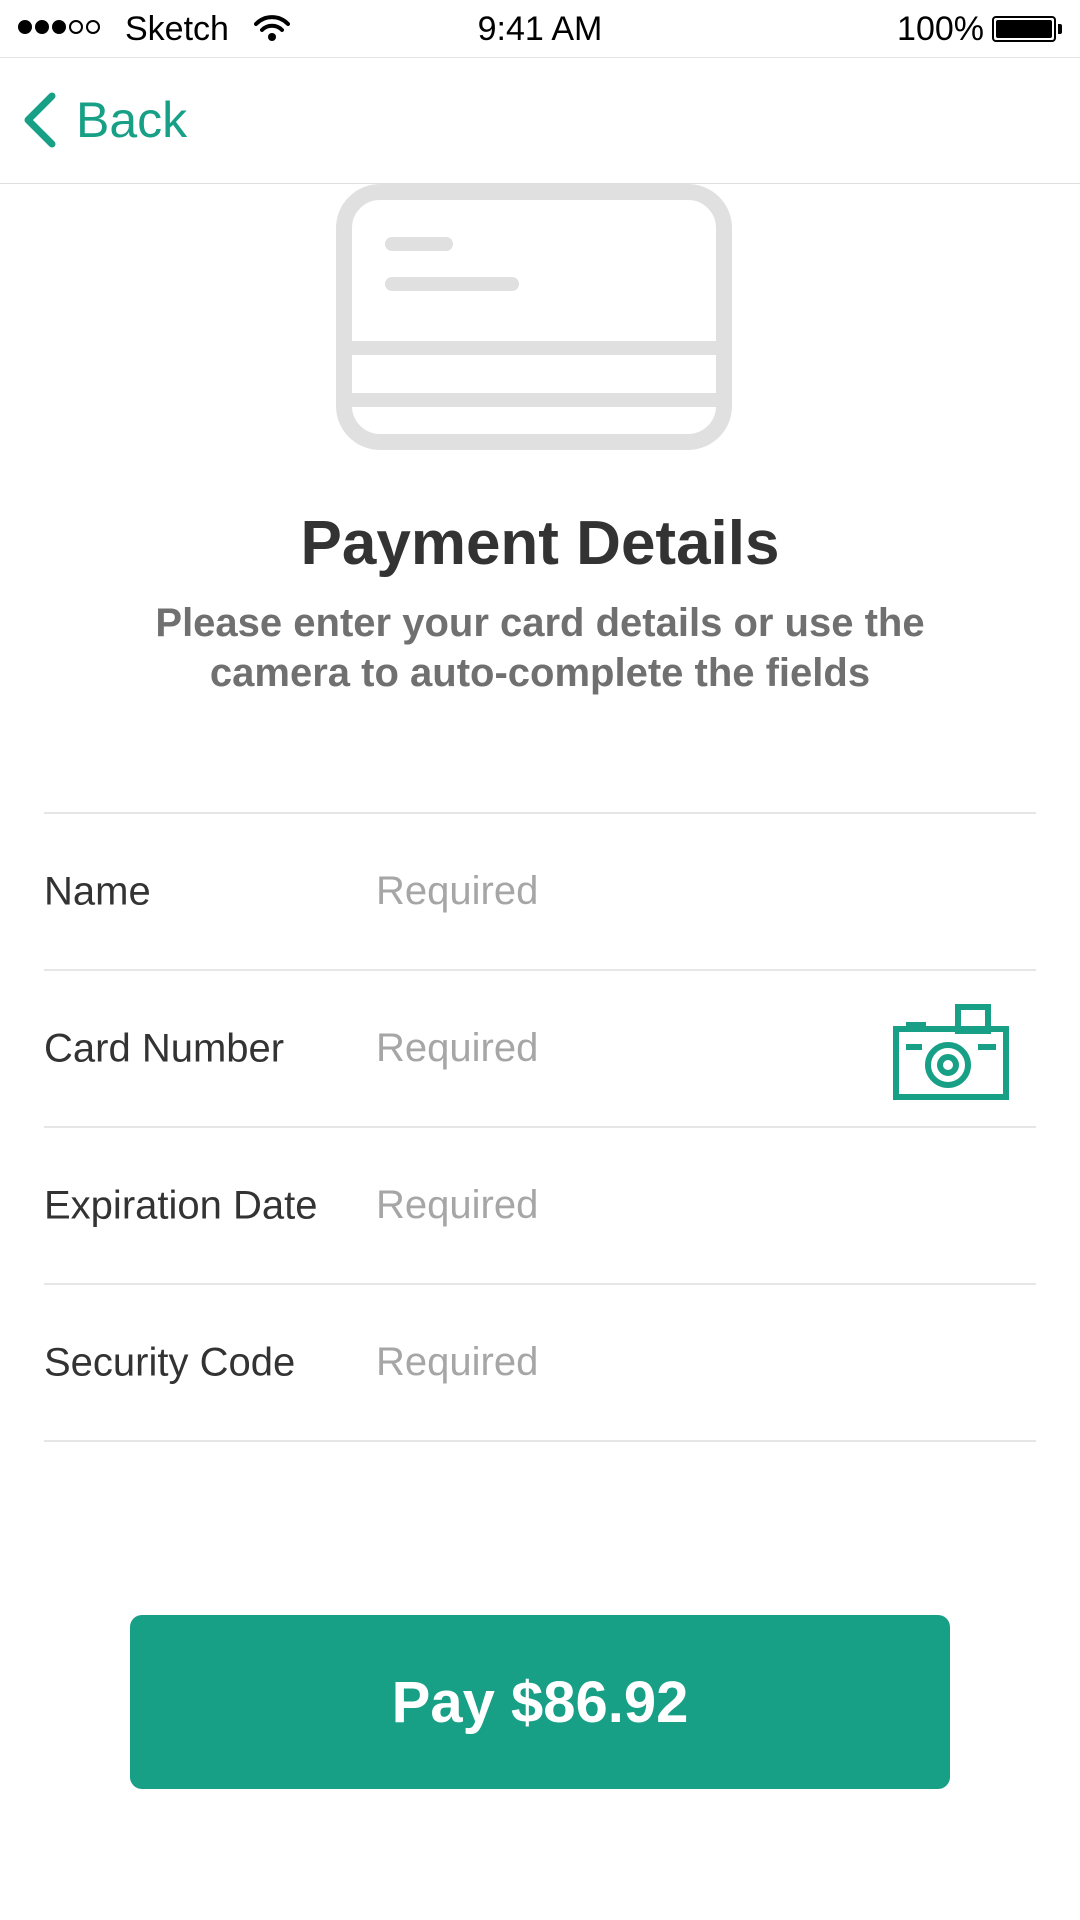 The width and height of the screenshot is (1080, 1920). What do you see at coordinates (181, 1205) in the screenshot?
I see `expiration-date-label: Expiration Date` at bounding box center [181, 1205].